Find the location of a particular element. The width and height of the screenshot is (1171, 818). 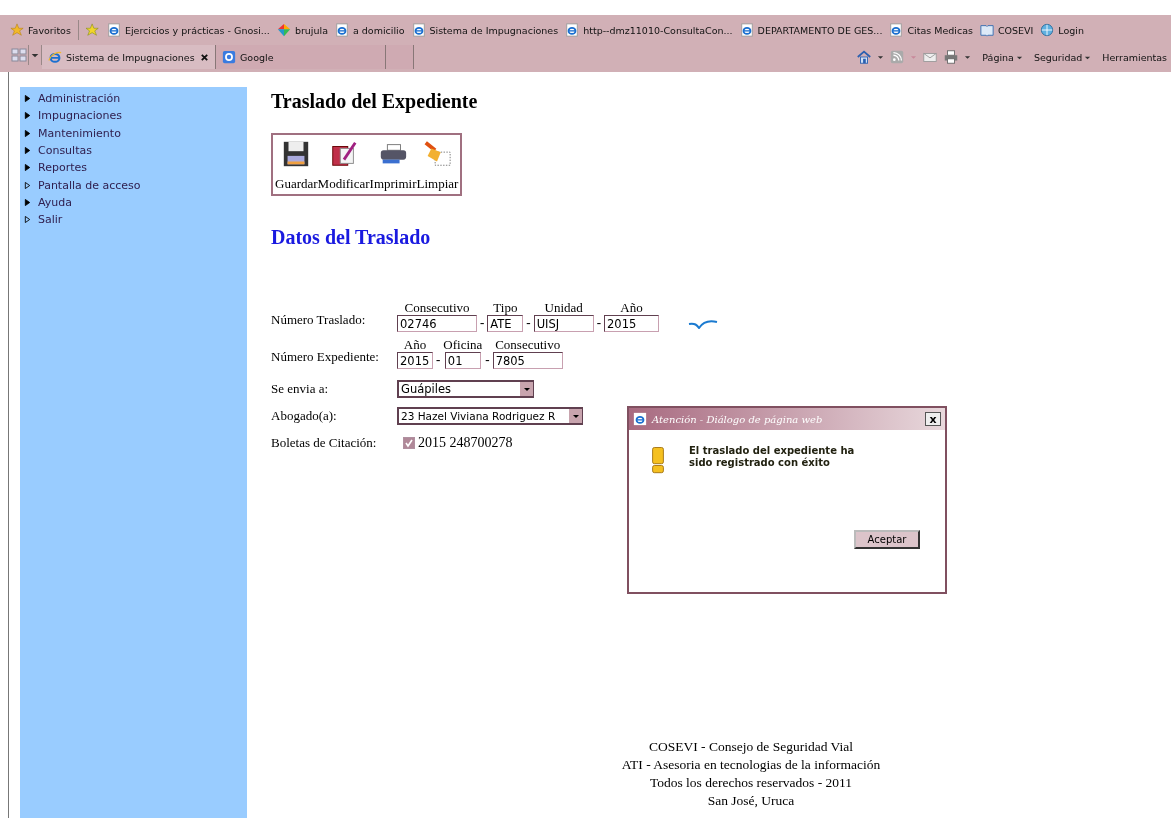

browser-tab: Google is located at coordinates (301, 57).